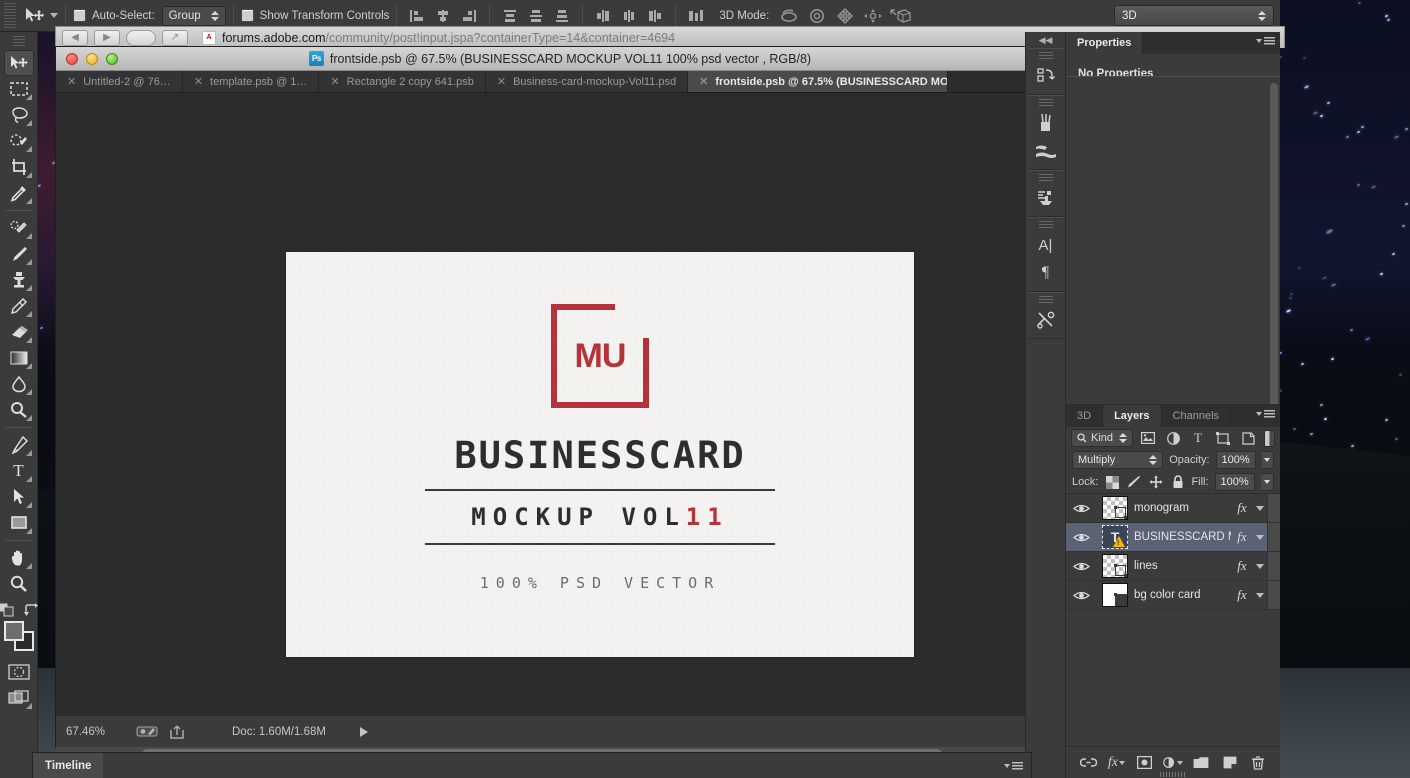 This screenshot has width=1410, height=778. Describe the element at coordinates (696, 16) in the screenshot. I see `auto-align-layers-icon` at that location.